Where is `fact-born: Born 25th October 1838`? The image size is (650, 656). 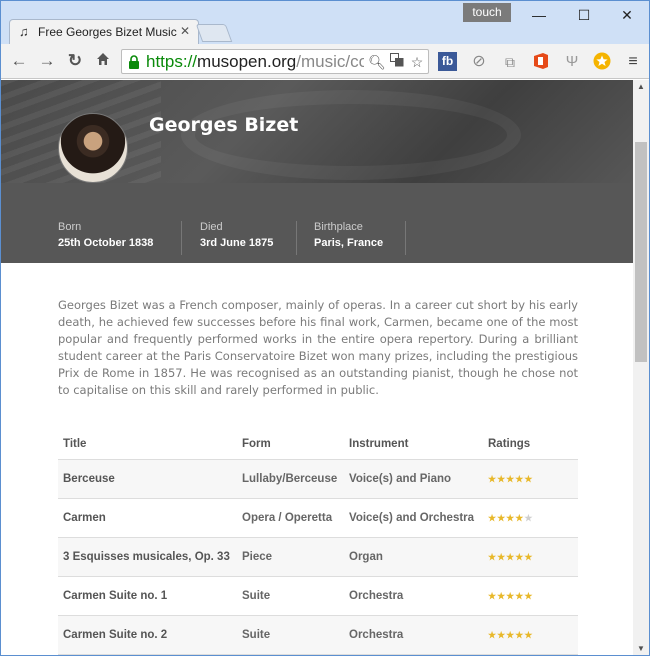 fact-born: Born 25th October 1838 is located at coordinates (120, 238).